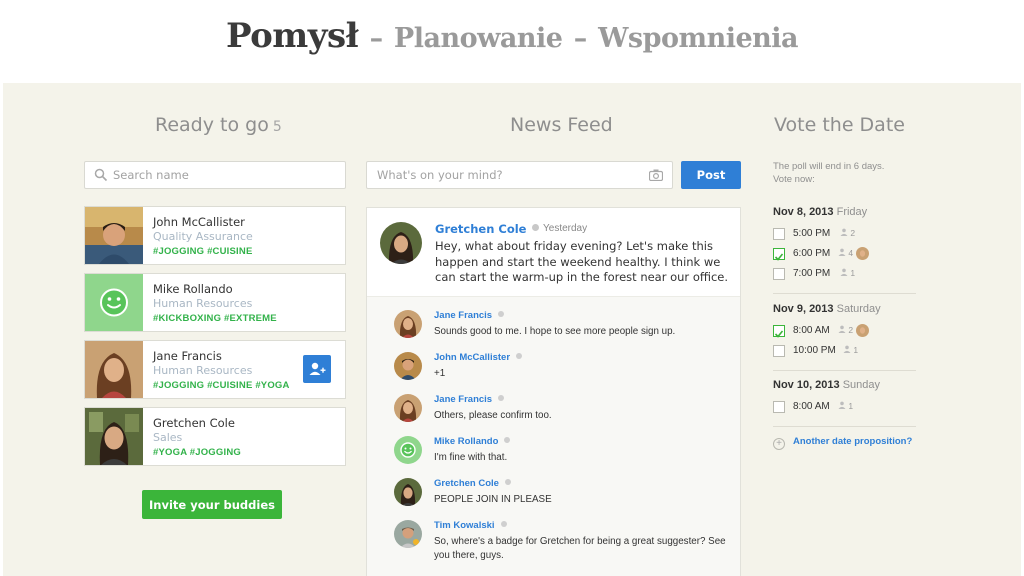 The width and height of the screenshot is (1024, 576). I want to click on person-role: Quality Assurance, so click(203, 236).